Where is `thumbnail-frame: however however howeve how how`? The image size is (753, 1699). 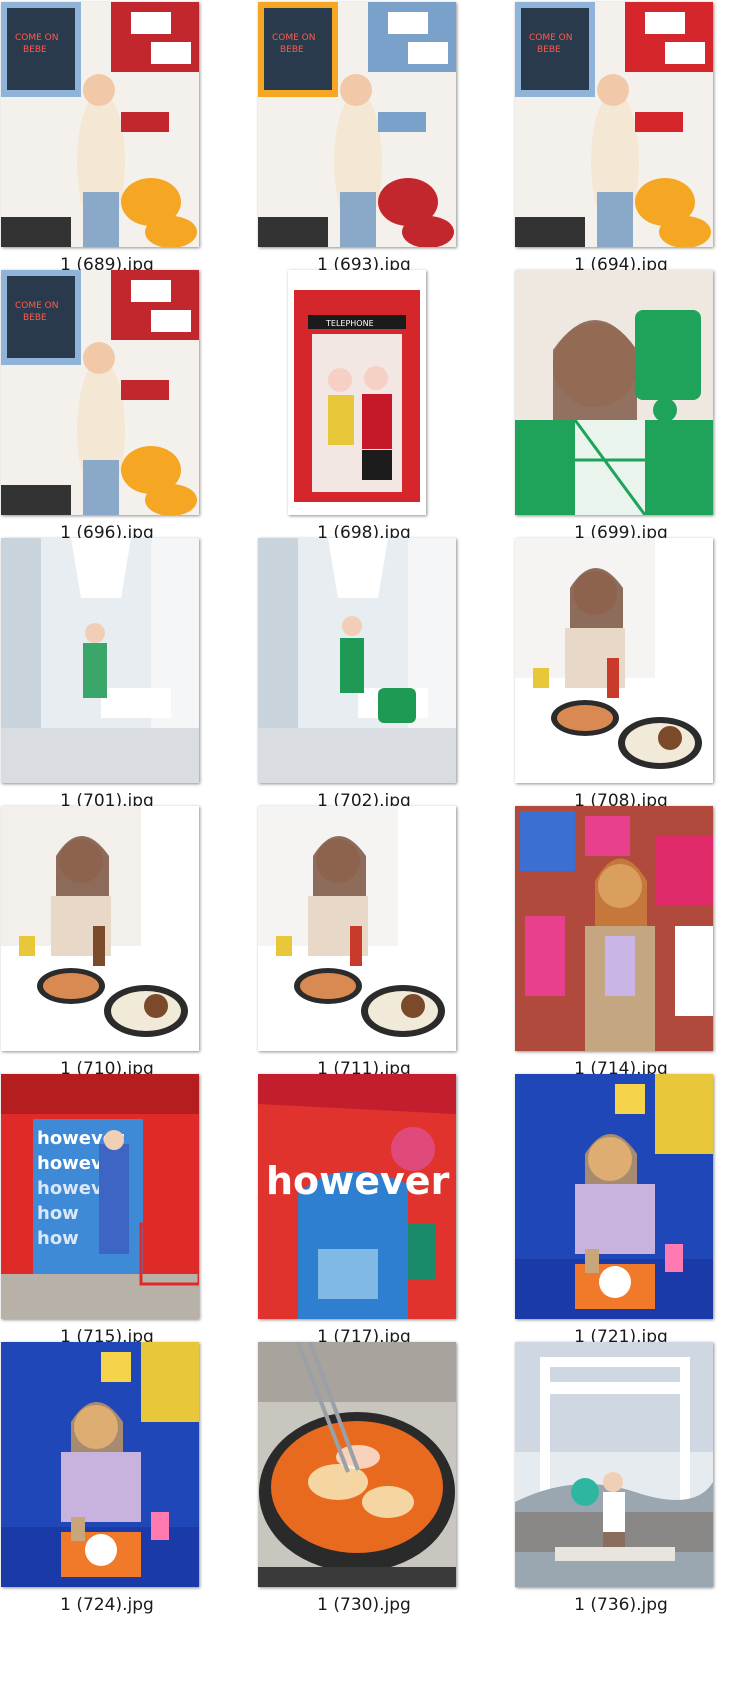 thumbnail-frame: however however howeve how how is located at coordinates (100, 1196).